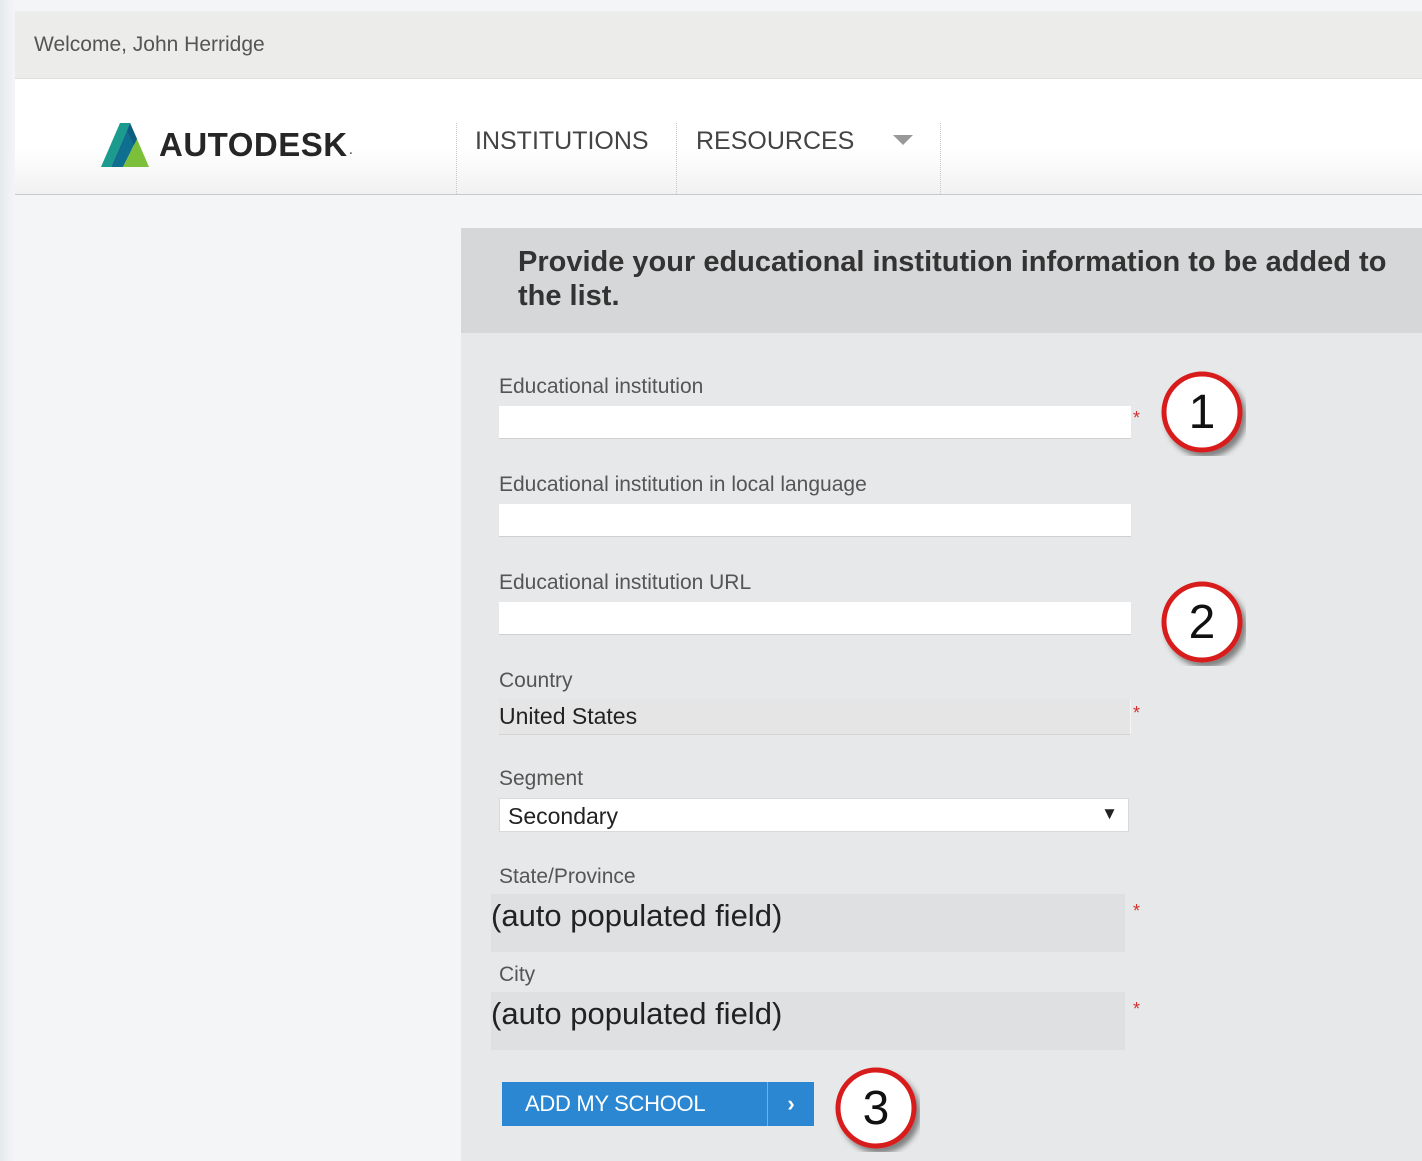 This screenshot has width=1422, height=1161. I want to click on city-field: (auto populated field), so click(808, 1021).